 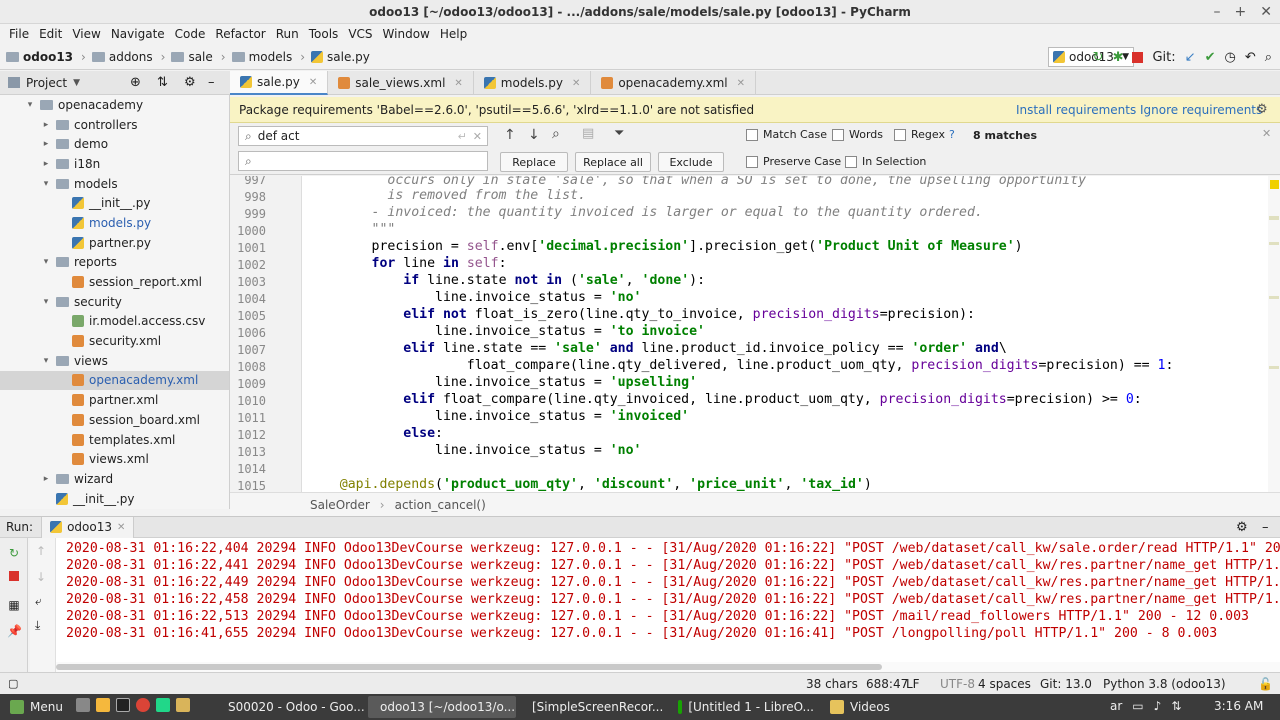 I want to click on menu-vcs: VCS, so click(x=360, y=34).